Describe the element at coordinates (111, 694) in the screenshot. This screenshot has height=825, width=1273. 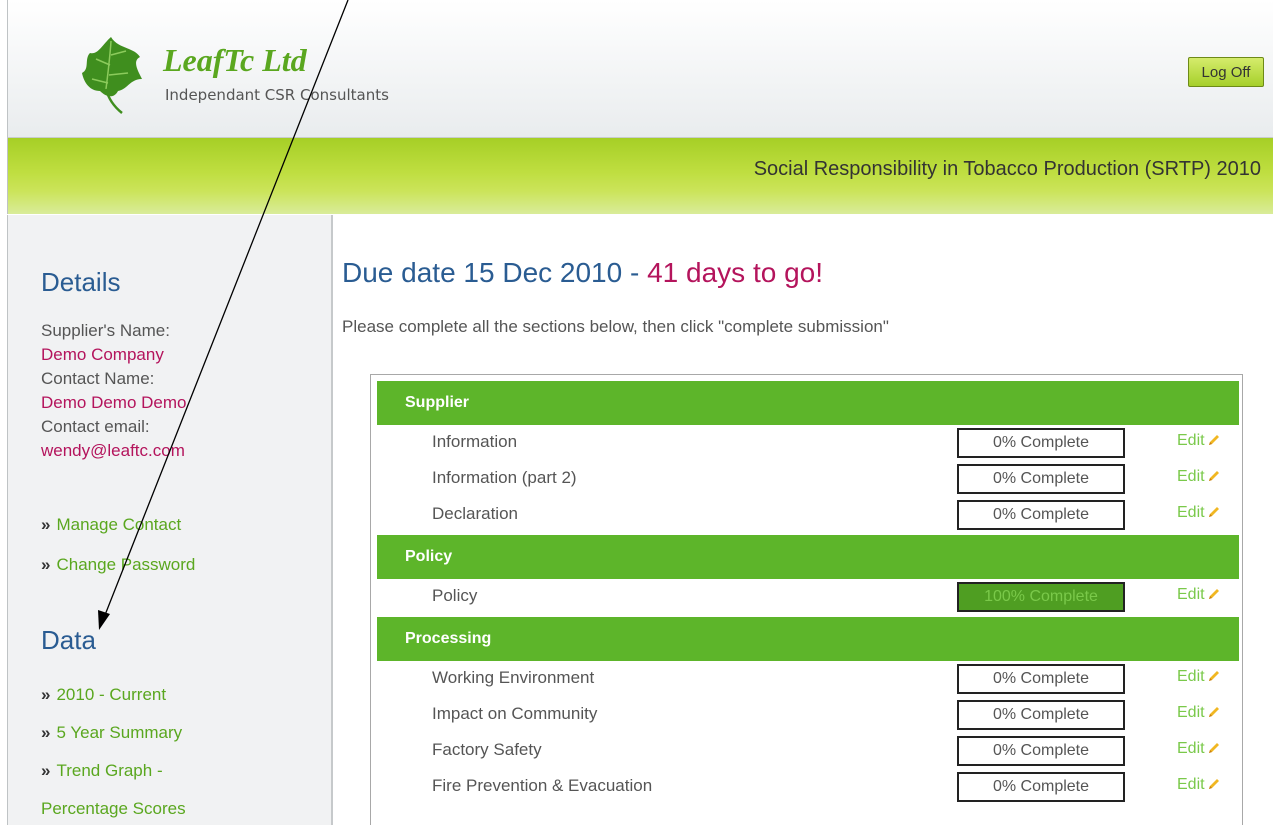
I see `data-link-label: 2010 - Current` at that location.